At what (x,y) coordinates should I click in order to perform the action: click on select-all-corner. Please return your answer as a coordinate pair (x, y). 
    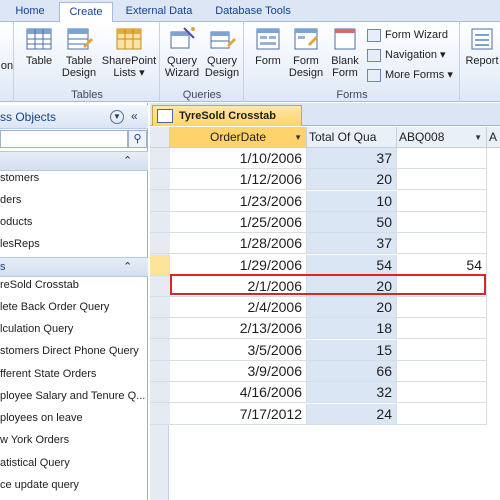
    Looking at the image, I should click on (160, 137).